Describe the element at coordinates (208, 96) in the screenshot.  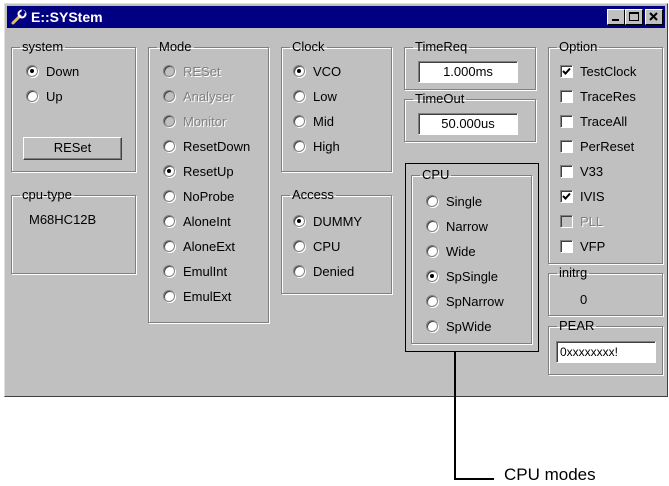
I see `radio-label: Analyser` at that location.